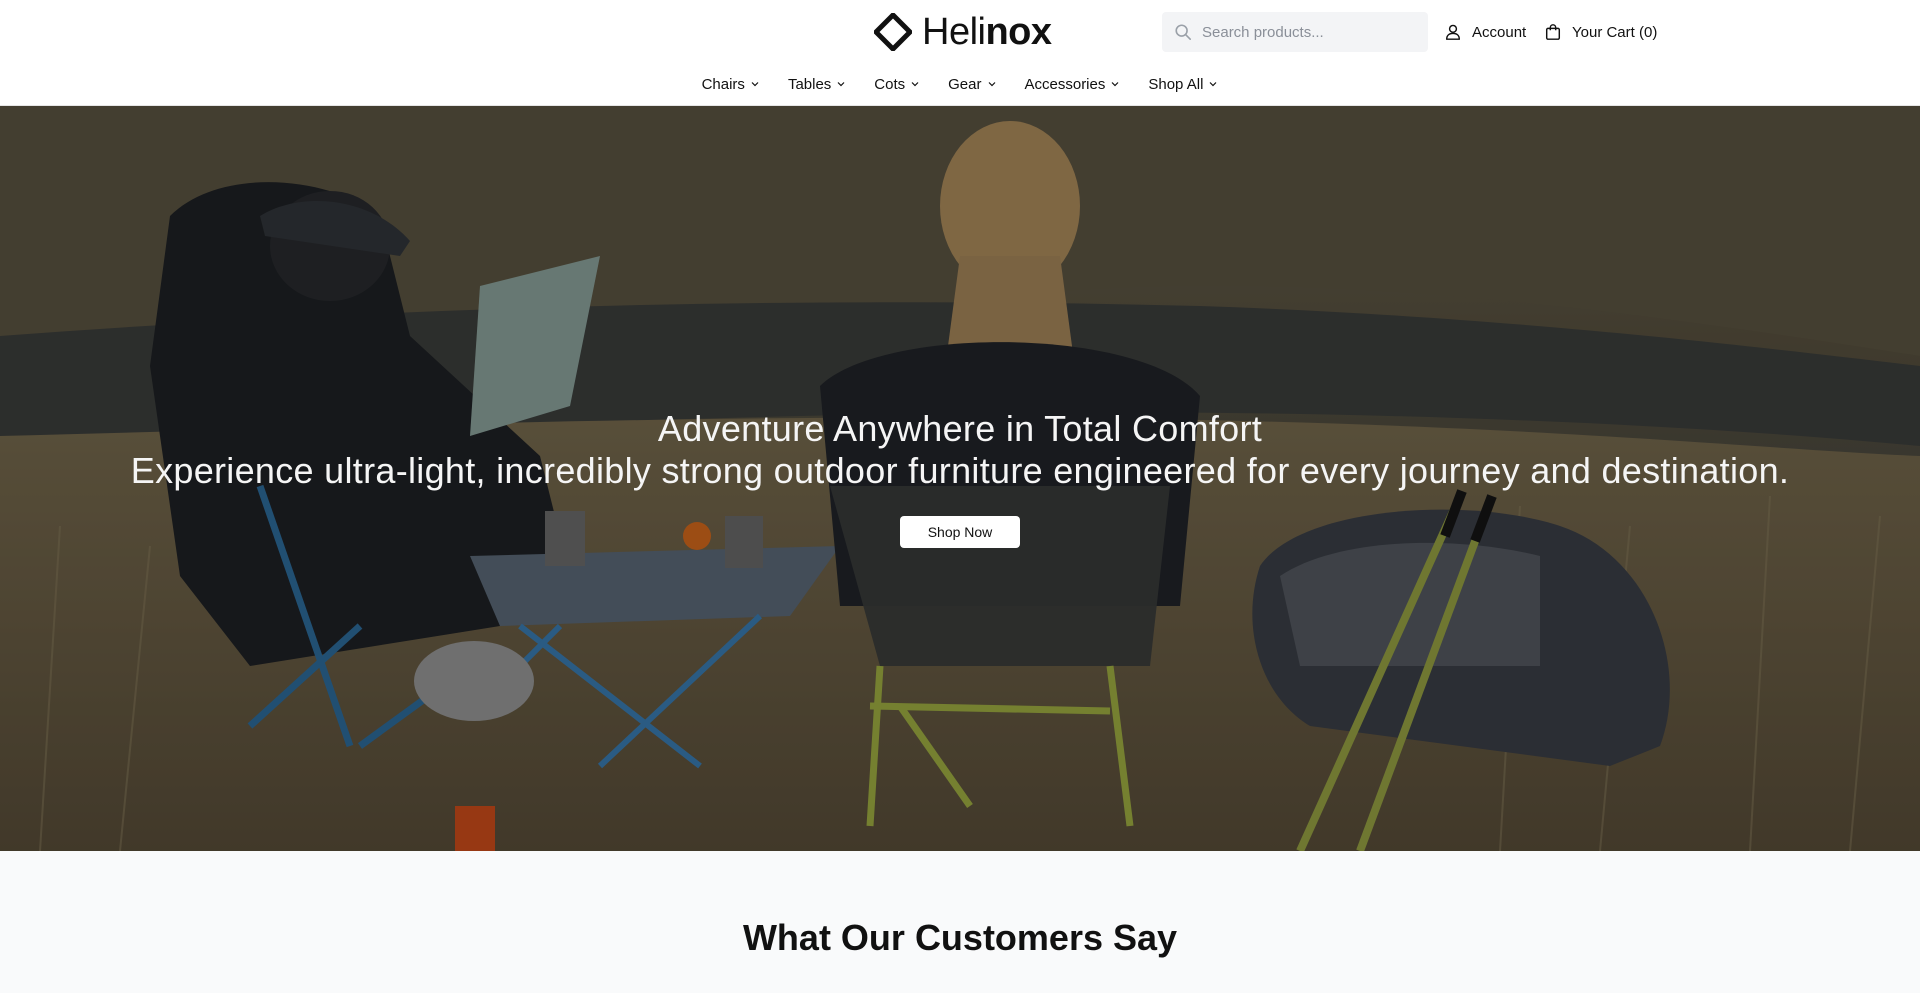 The image size is (1920, 993). Describe the element at coordinates (1453, 32) in the screenshot. I see `user-icon` at that location.